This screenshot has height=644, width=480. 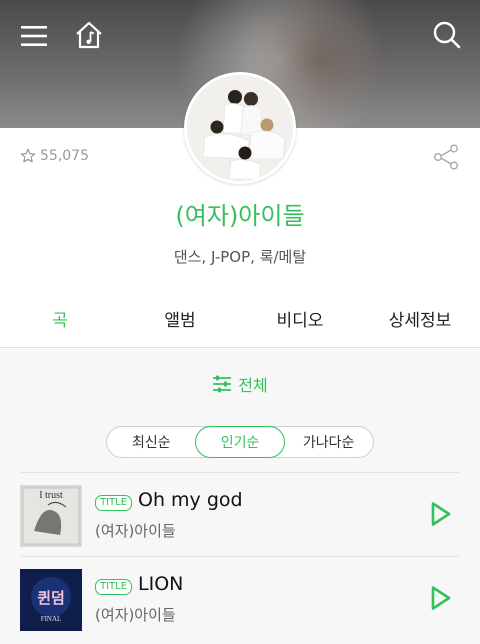 I want to click on star-icon, so click(x=28, y=155).